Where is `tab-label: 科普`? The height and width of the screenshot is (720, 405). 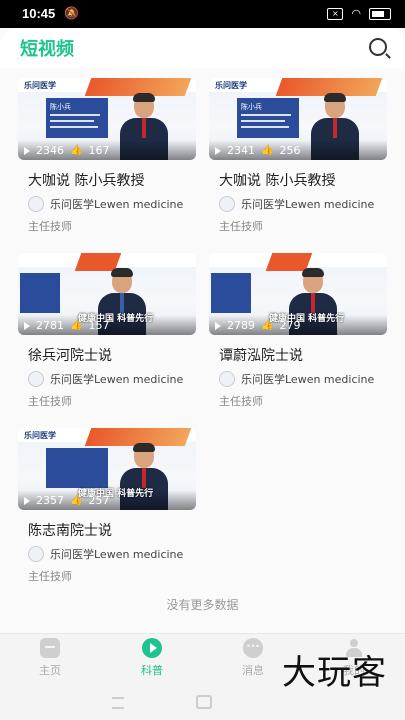 tab-label: 科普 is located at coordinates (152, 670).